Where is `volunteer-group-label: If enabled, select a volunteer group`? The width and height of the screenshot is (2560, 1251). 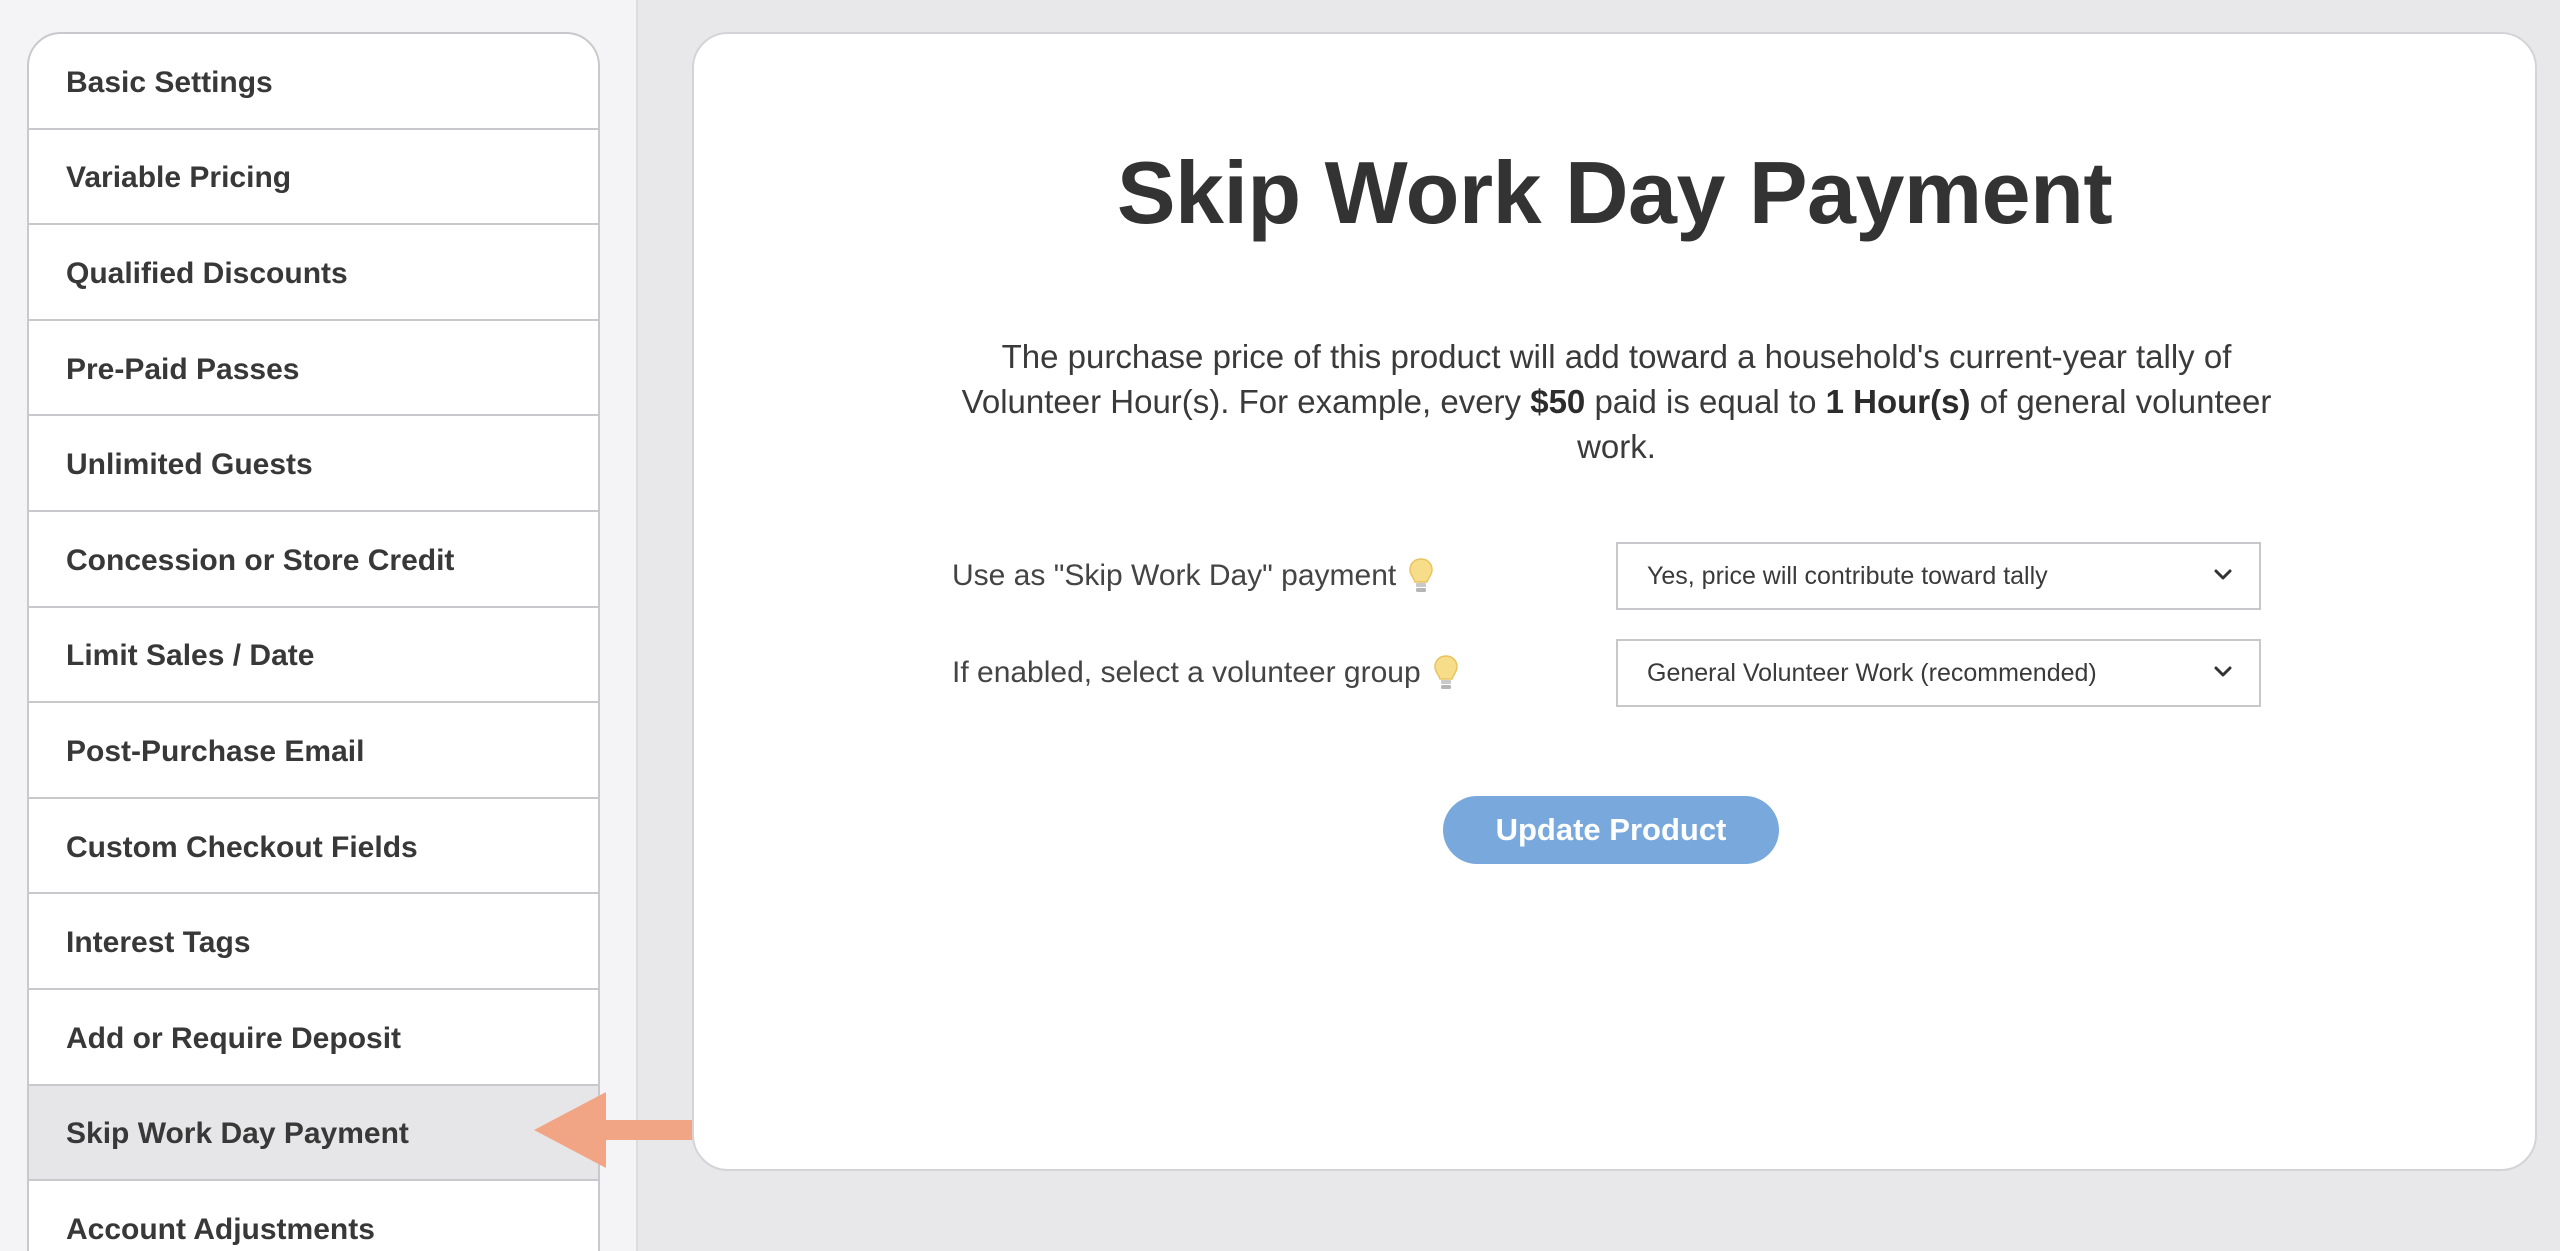
volunteer-group-label: If enabled, select a volunteer group is located at coordinates (1186, 672).